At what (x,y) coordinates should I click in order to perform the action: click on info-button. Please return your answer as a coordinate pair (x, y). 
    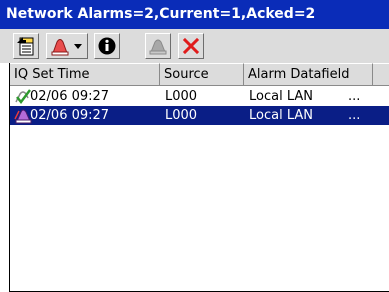
    Looking at the image, I should click on (107, 46).